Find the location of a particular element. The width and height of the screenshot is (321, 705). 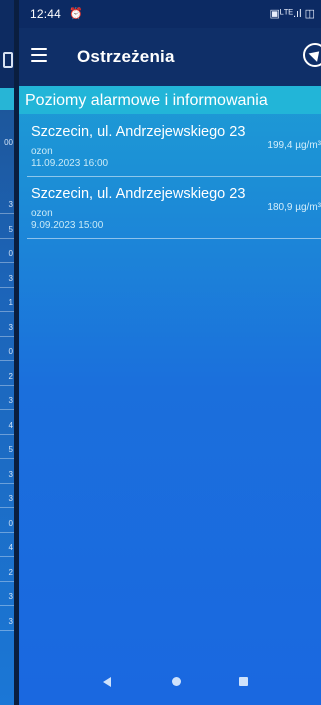

previous-screen-edge: 00 3 5 0 3 1 3 0 2 3 4 5 3 3 0 4 2 3 3 is located at coordinates (7, 352).